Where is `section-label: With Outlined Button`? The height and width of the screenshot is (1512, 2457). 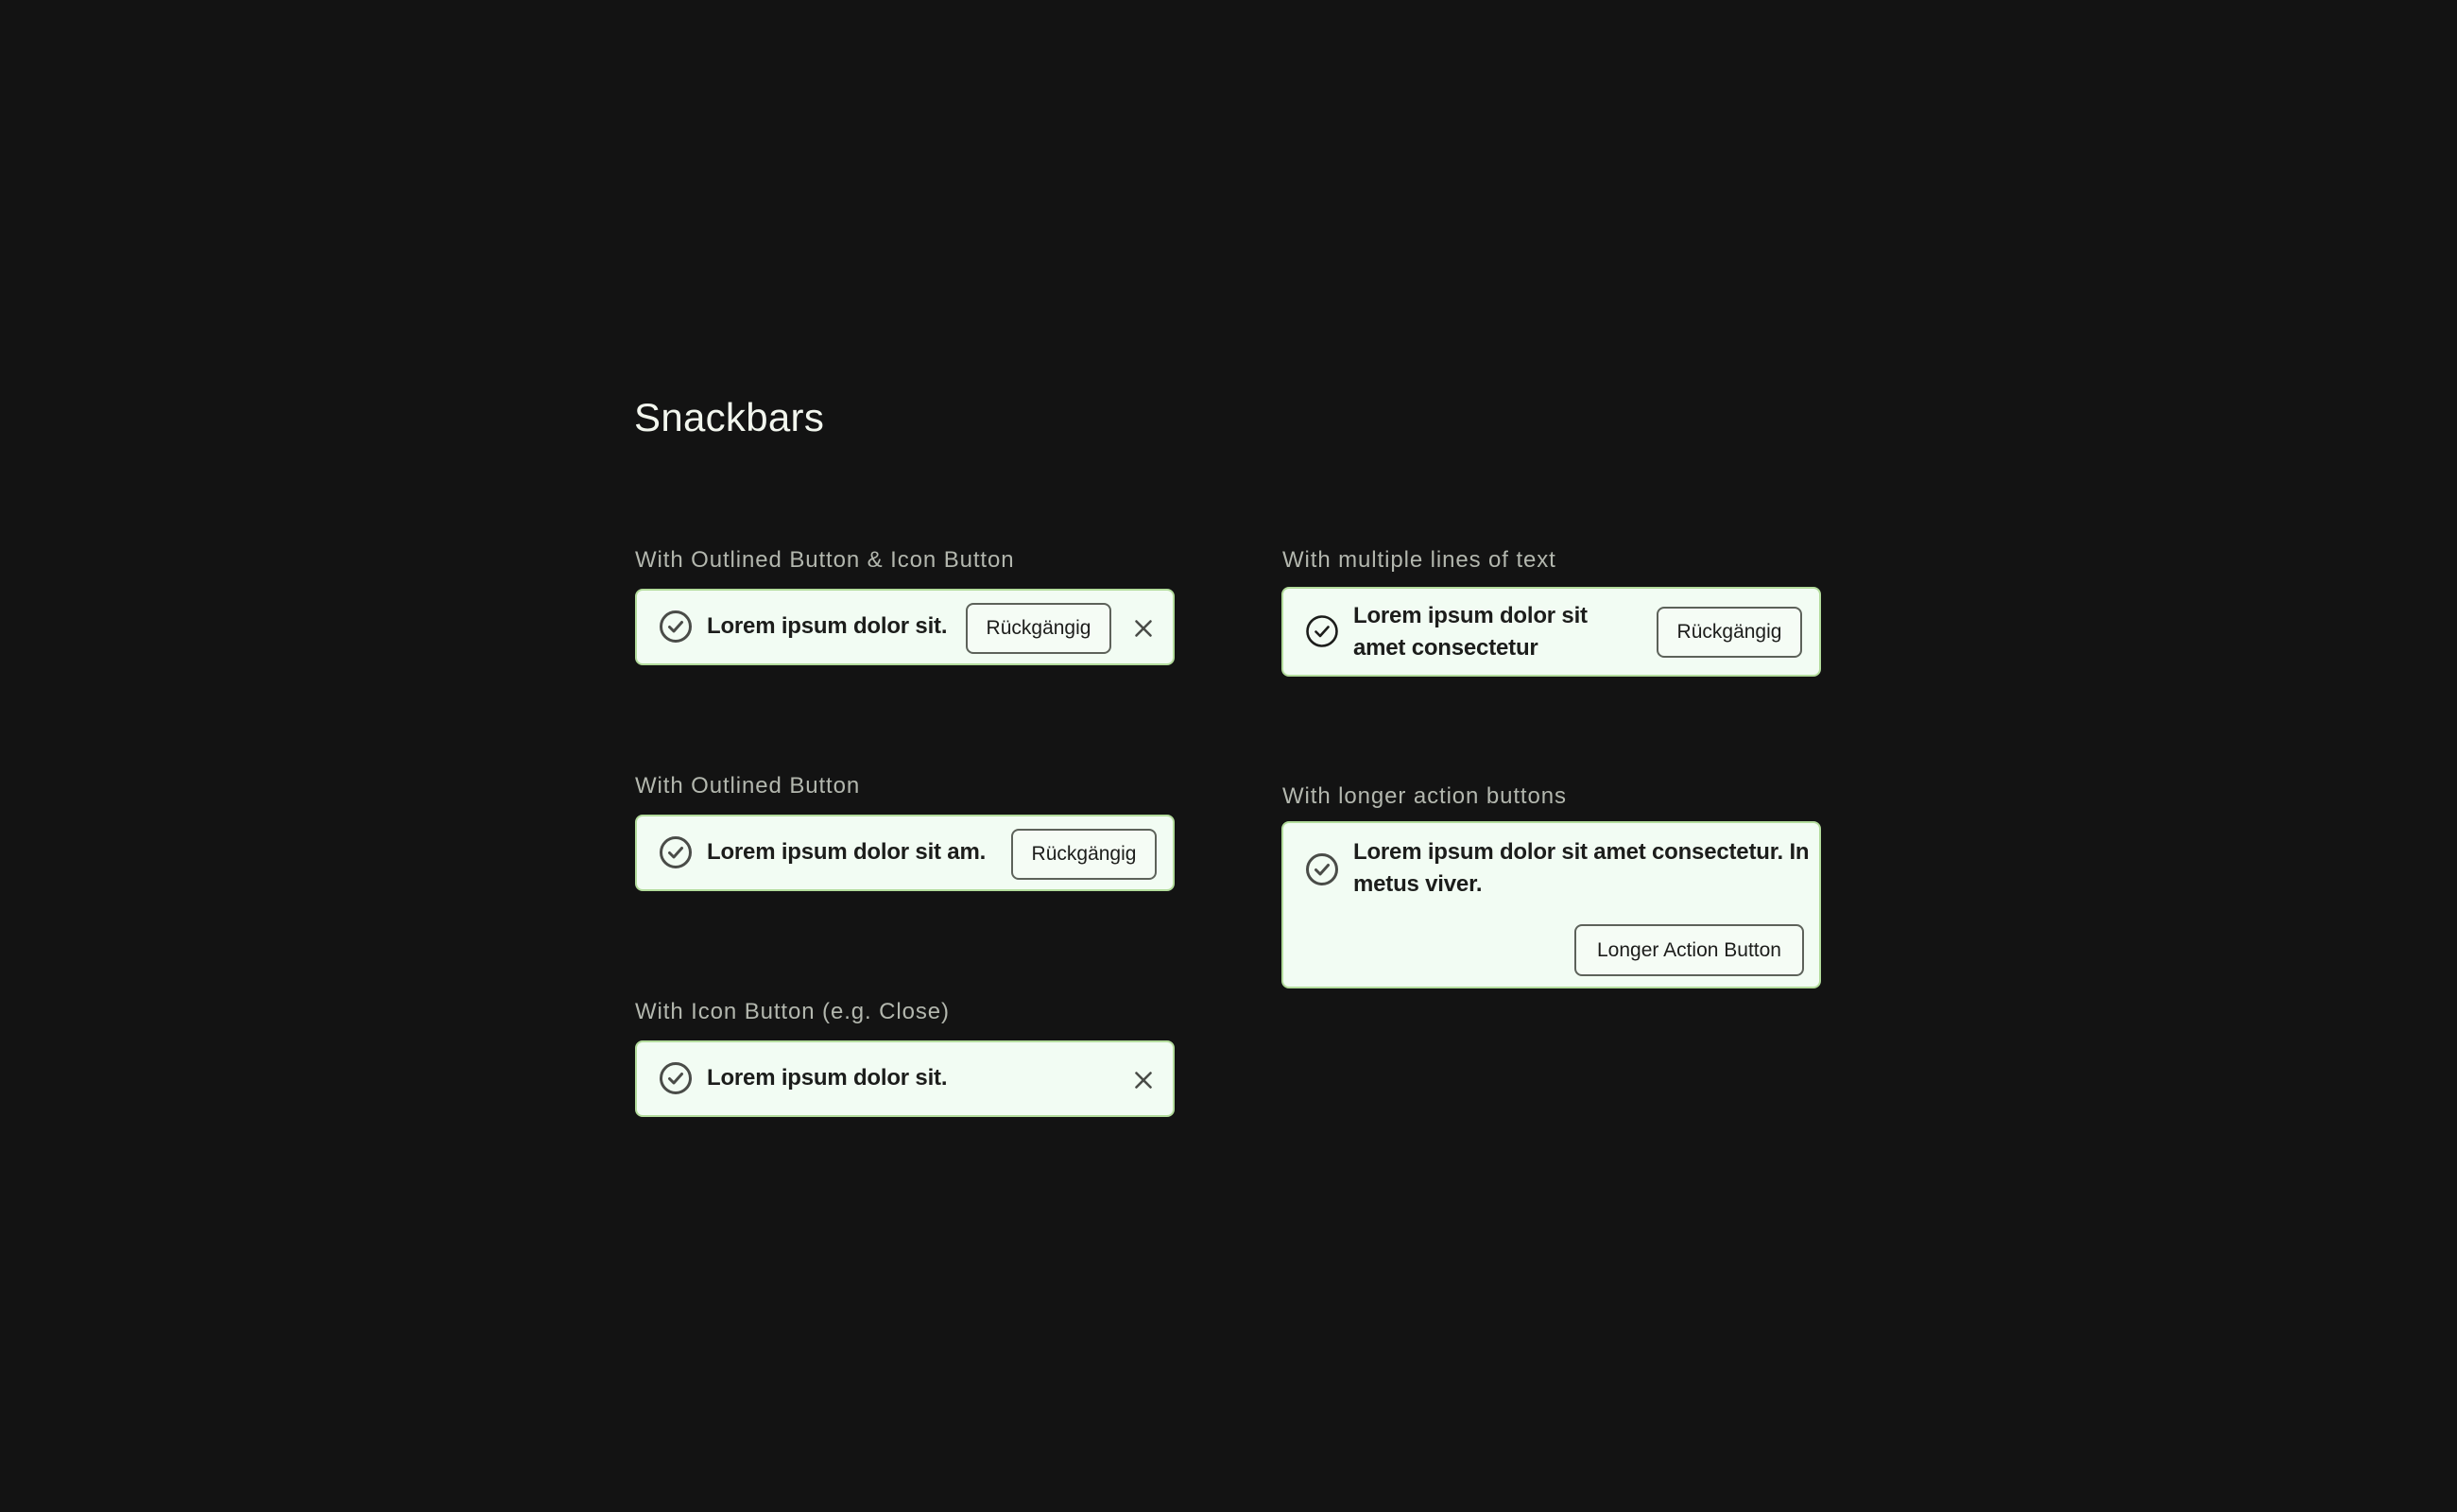 section-label: With Outlined Button is located at coordinates (748, 786).